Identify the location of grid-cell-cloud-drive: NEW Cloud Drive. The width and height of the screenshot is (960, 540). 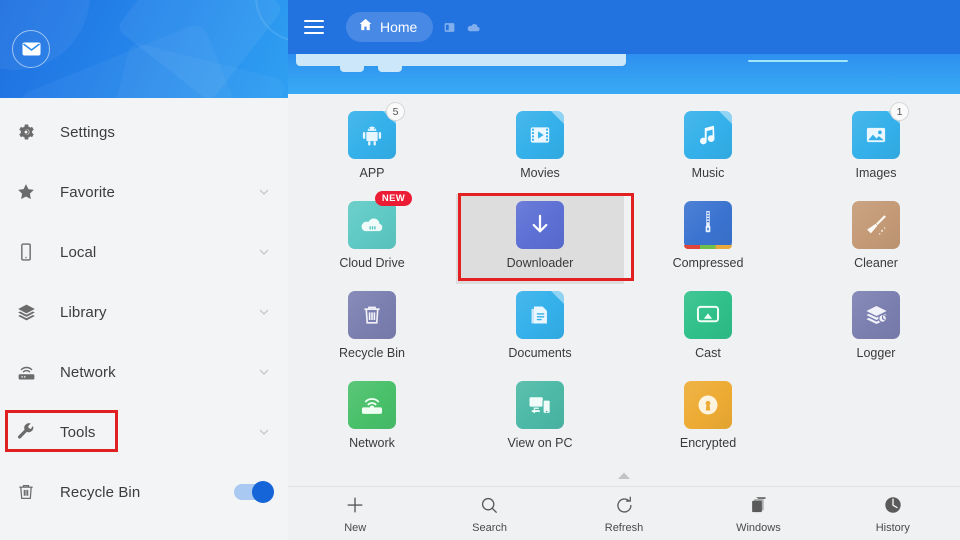
(372, 237).